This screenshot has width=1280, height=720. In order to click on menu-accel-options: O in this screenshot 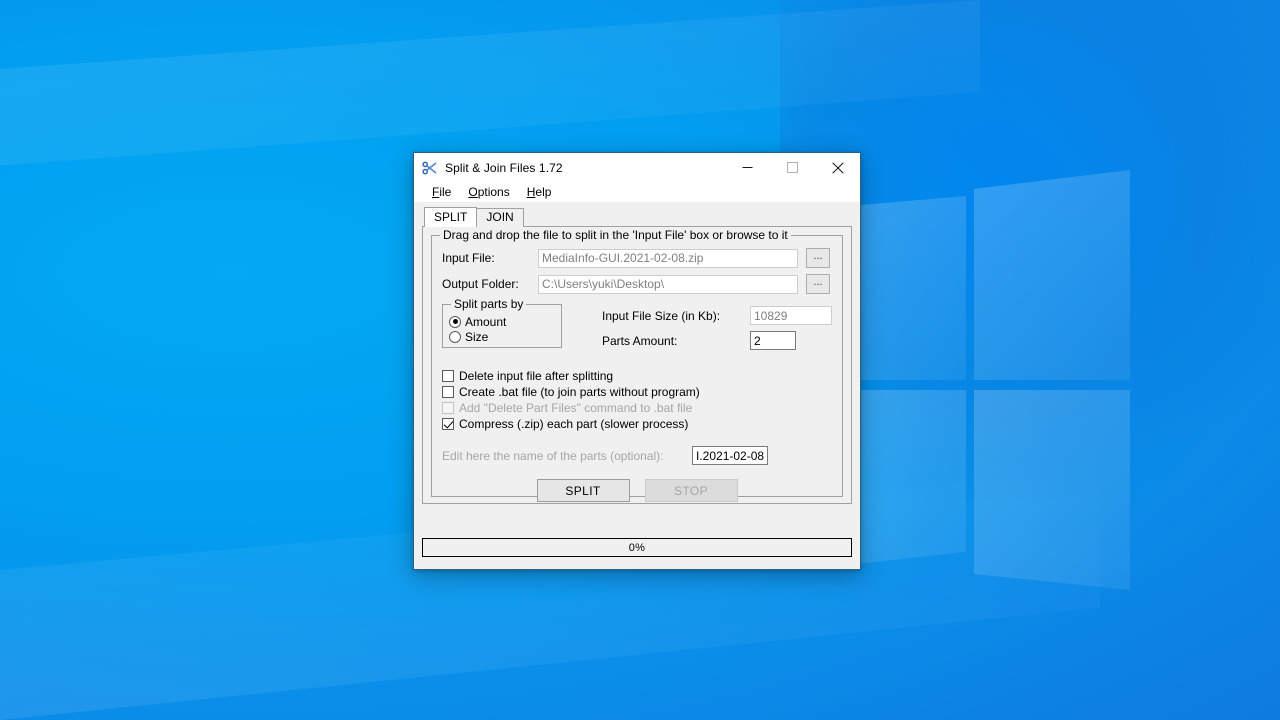, I will do `click(473, 192)`.